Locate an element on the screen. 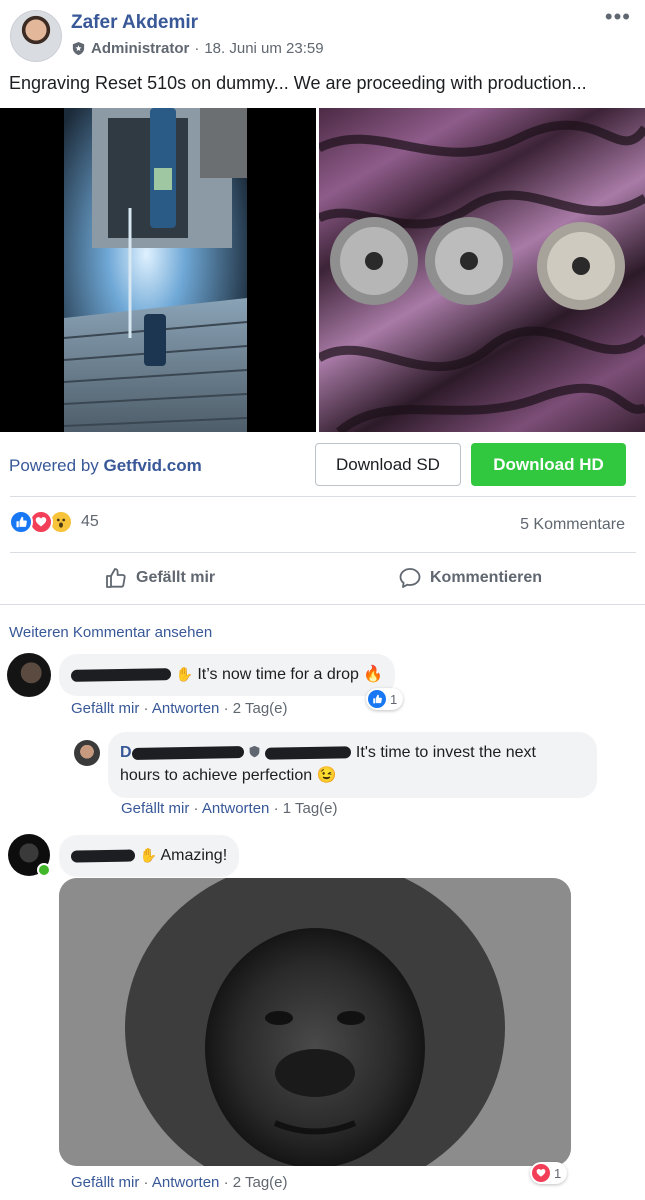  comment-bubble: ✋ It’s now time for a drop 🔥 is located at coordinates (227, 675).